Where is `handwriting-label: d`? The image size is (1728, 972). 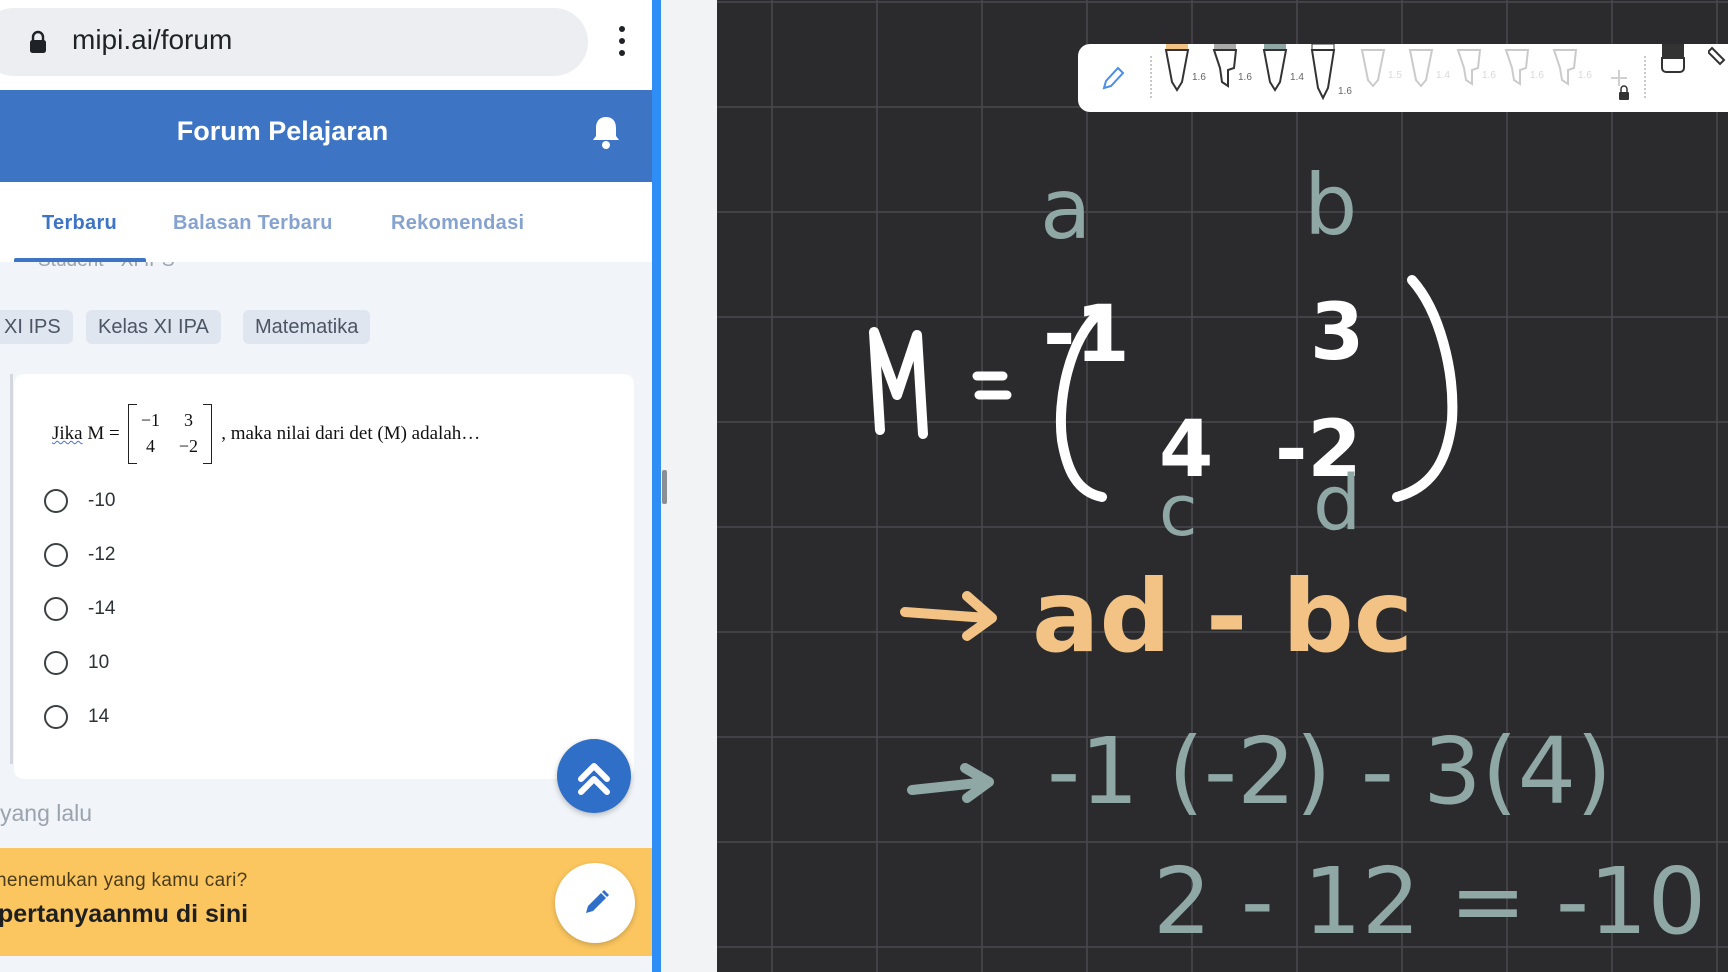
handwriting-label: d is located at coordinates (1337, 502).